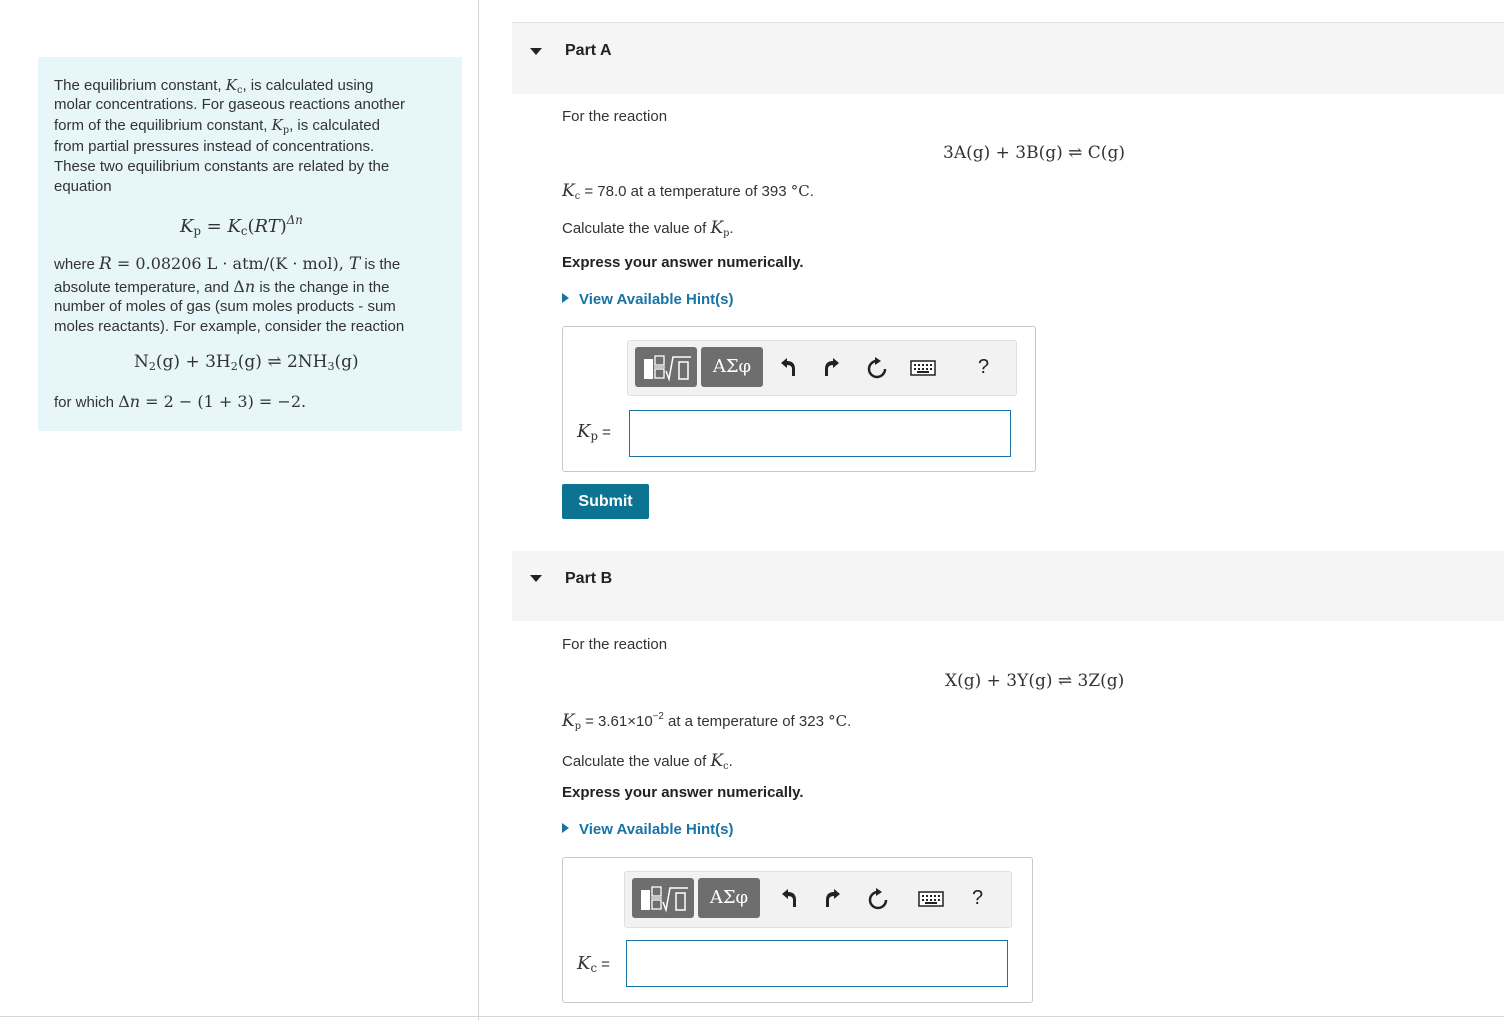  What do you see at coordinates (593, 964) in the screenshot?
I see `kc-answer-label: Kc =` at bounding box center [593, 964].